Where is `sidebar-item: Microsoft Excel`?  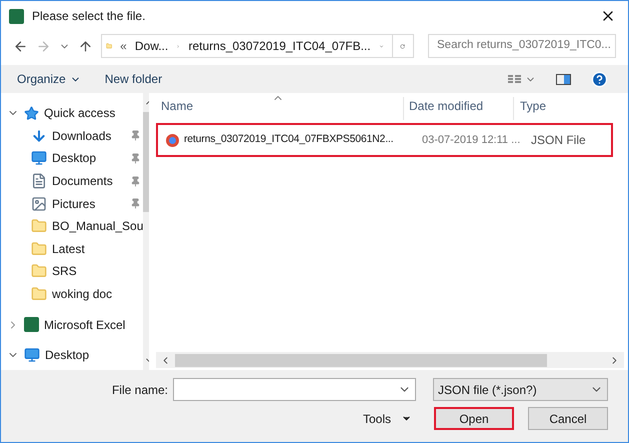
sidebar-item: Microsoft Excel is located at coordinates (72, 324).